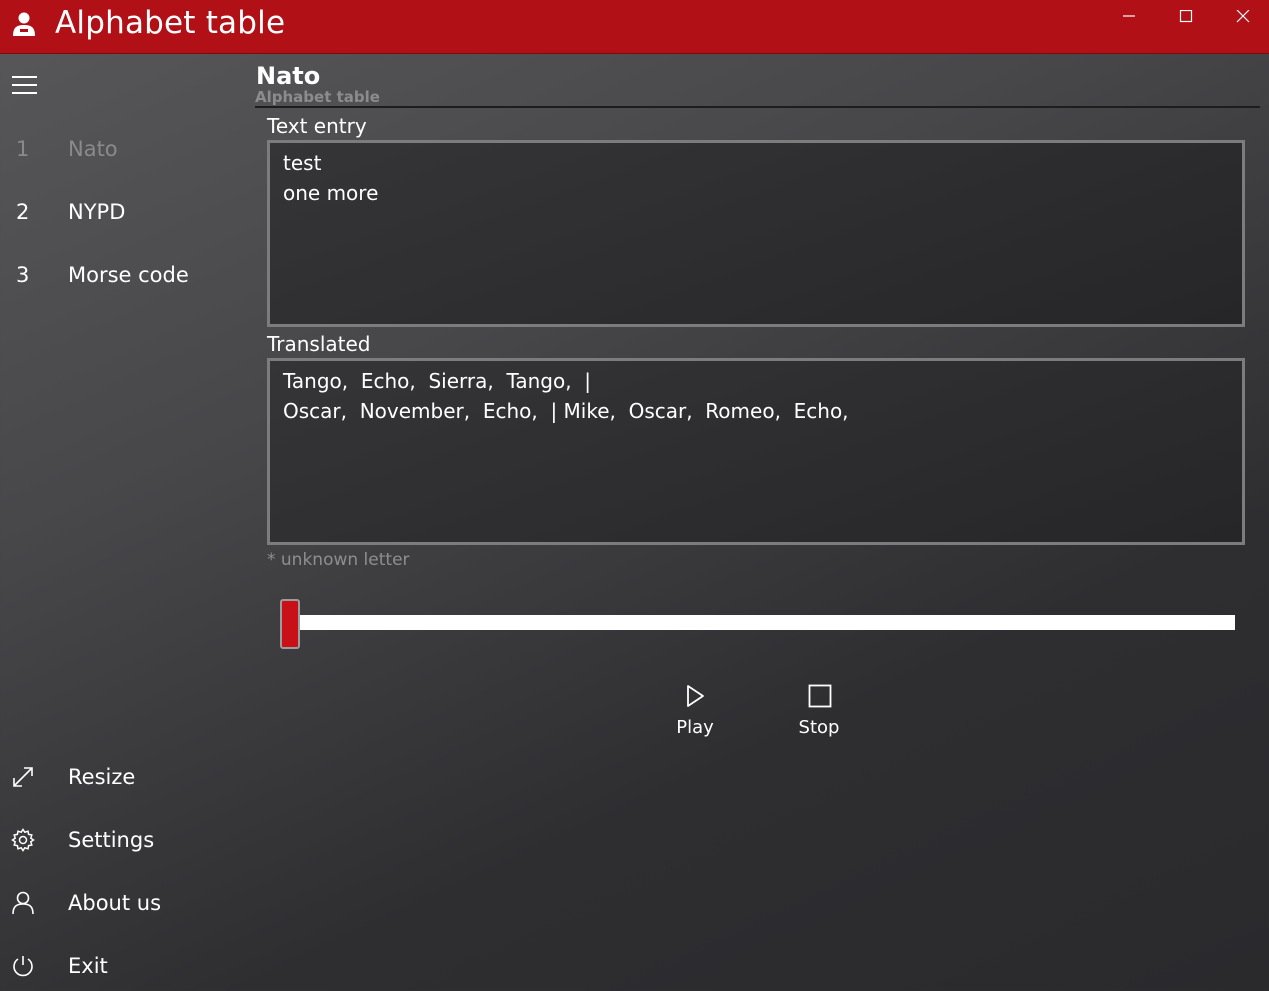  Describe the element at coordinates (757, 107) in the screenshot. I see `header-divider` at that location.